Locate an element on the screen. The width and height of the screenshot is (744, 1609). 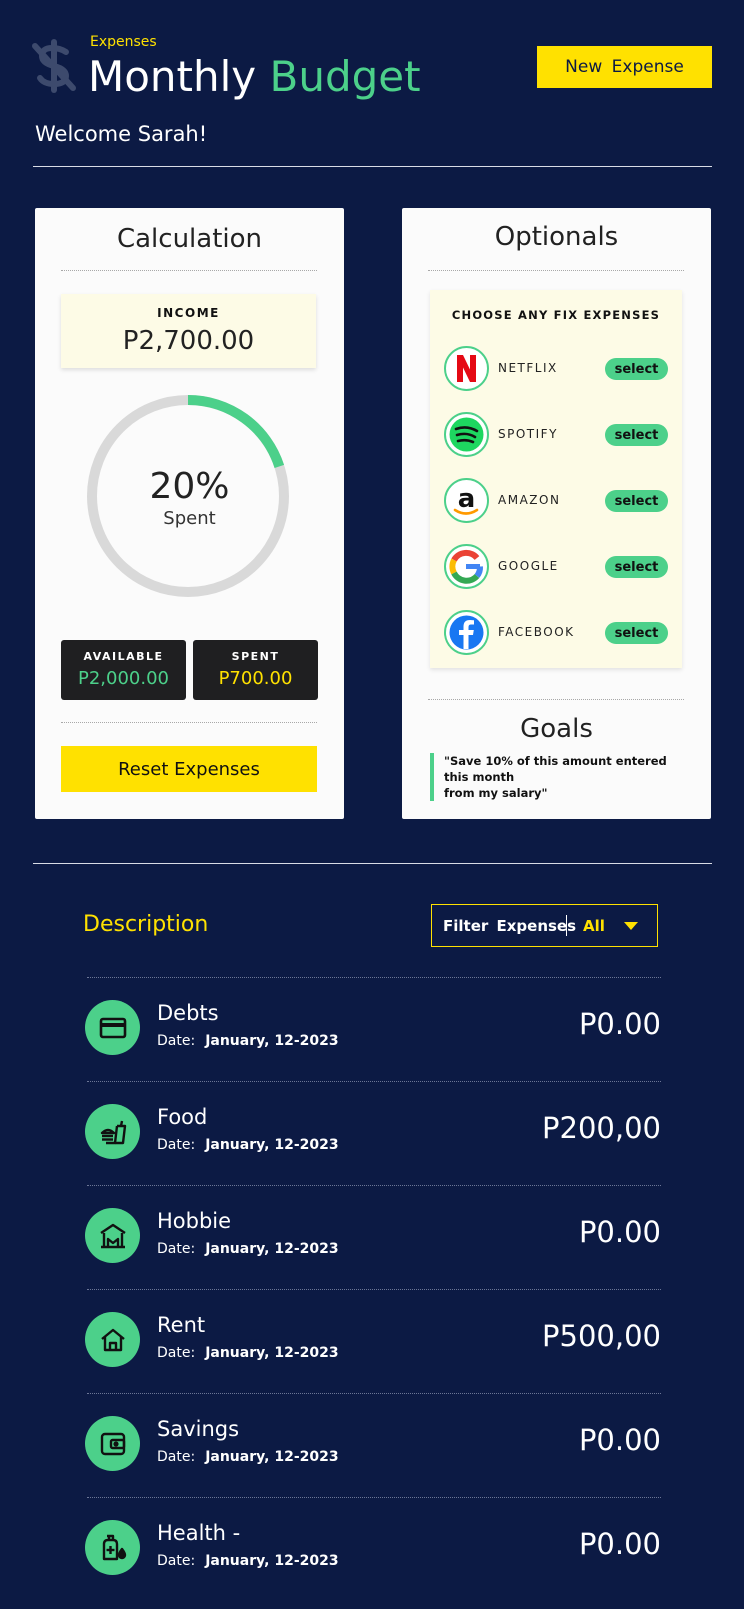
goals-title: Goals is located at coordinates (556, 729).